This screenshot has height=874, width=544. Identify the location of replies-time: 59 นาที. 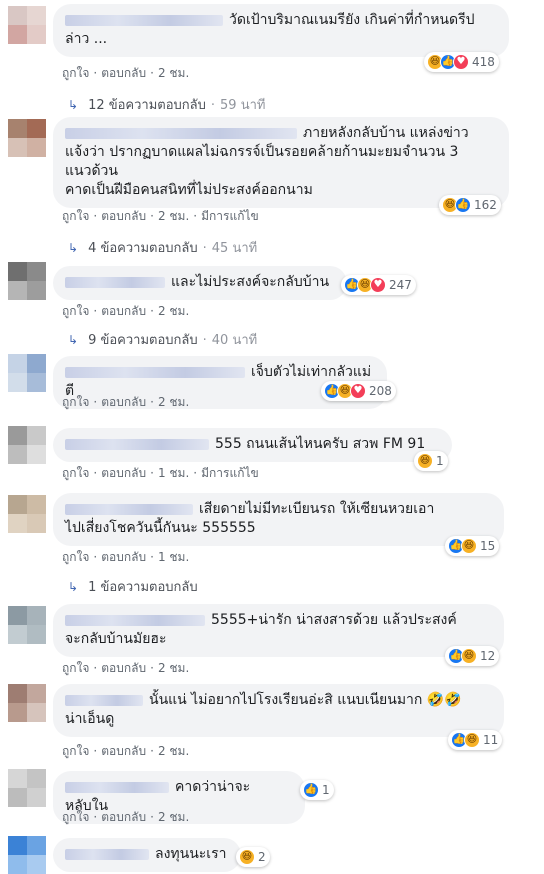
(243, 105).